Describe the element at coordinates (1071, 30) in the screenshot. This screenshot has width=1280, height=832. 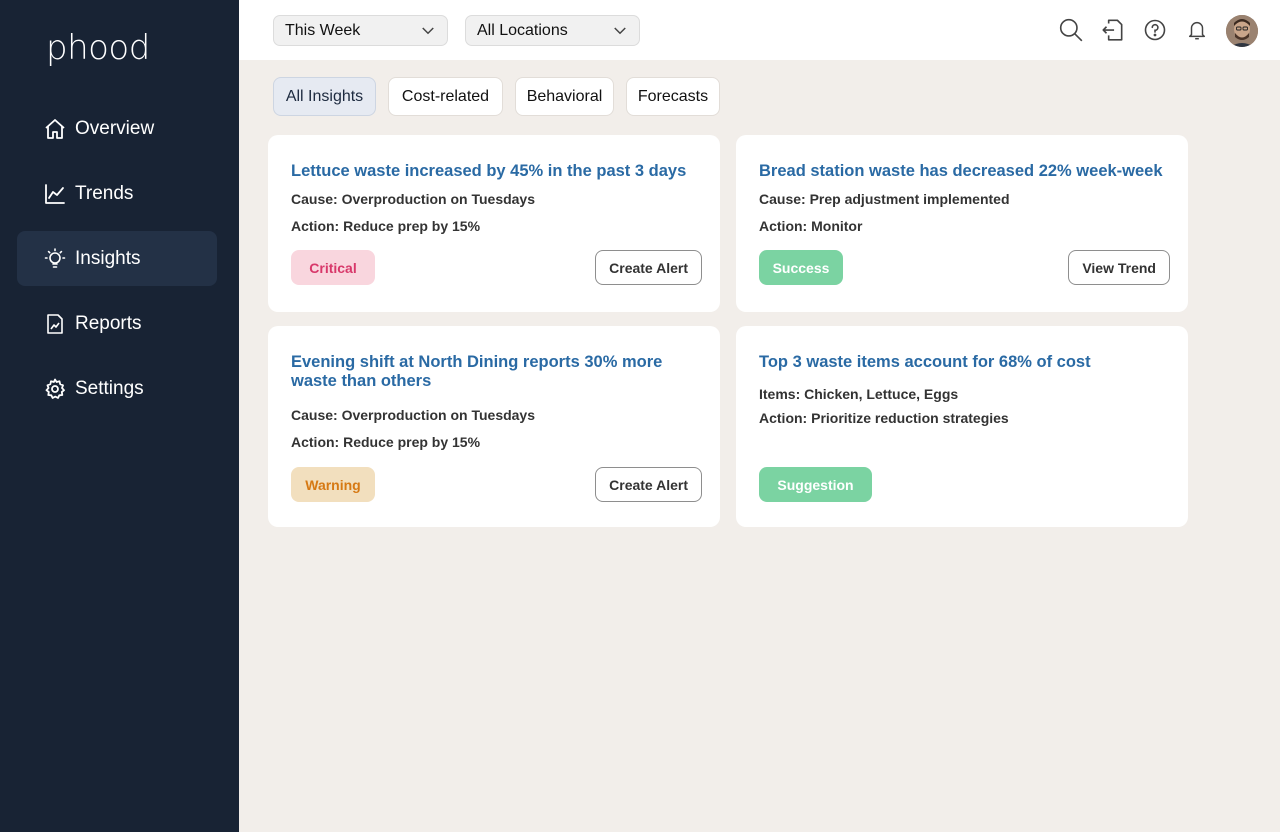
I see `search-icon` at that location.